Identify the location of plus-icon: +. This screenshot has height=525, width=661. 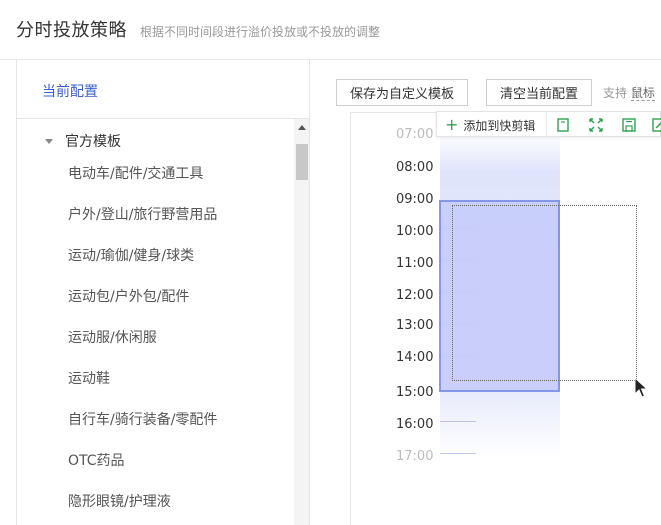
(452, 124).